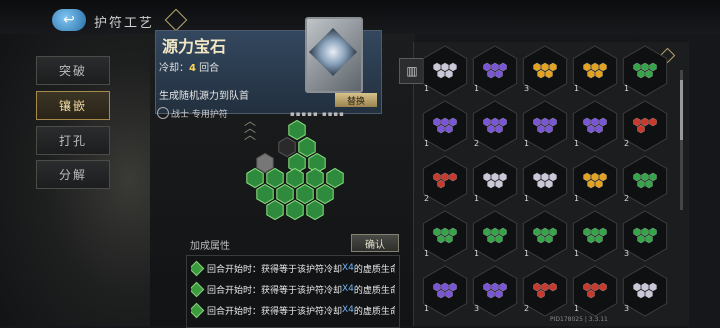 The height and width of the screenshot is (328, 720). I want to click on tab-breakthrough: 突破, so click(73, 70).